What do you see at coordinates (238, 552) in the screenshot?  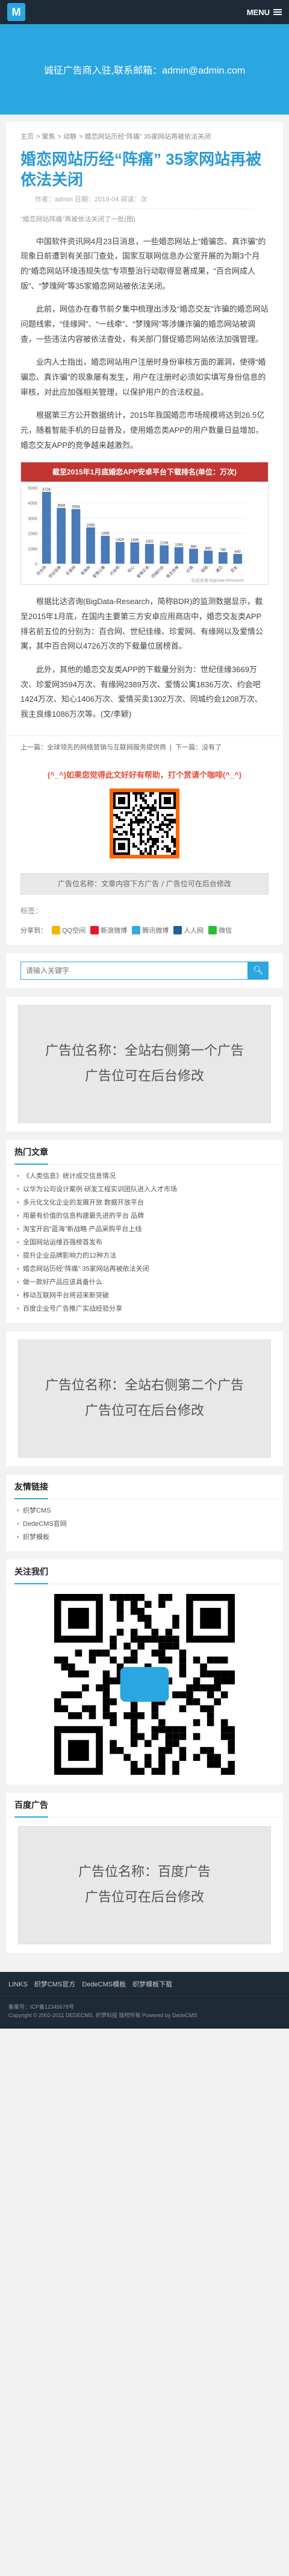 I see `bar-value-label: 640` at bounding box center [238, 552].